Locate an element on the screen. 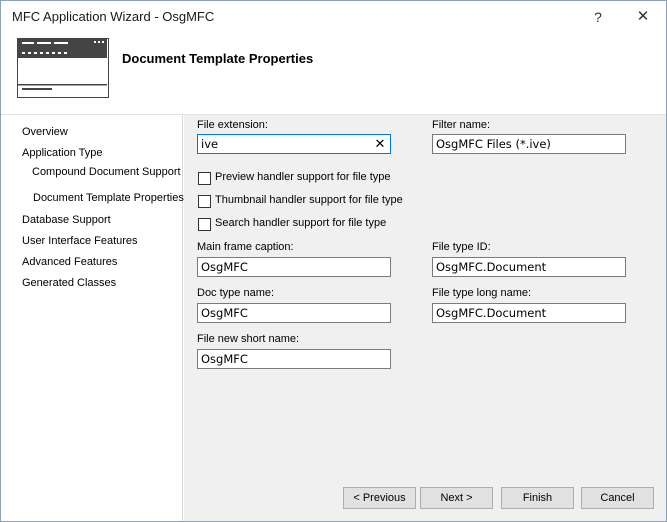 Image resolution: width=667 pixels, height=522 pixels. clear-icon: ✕ is located at coordinates (380, 144).